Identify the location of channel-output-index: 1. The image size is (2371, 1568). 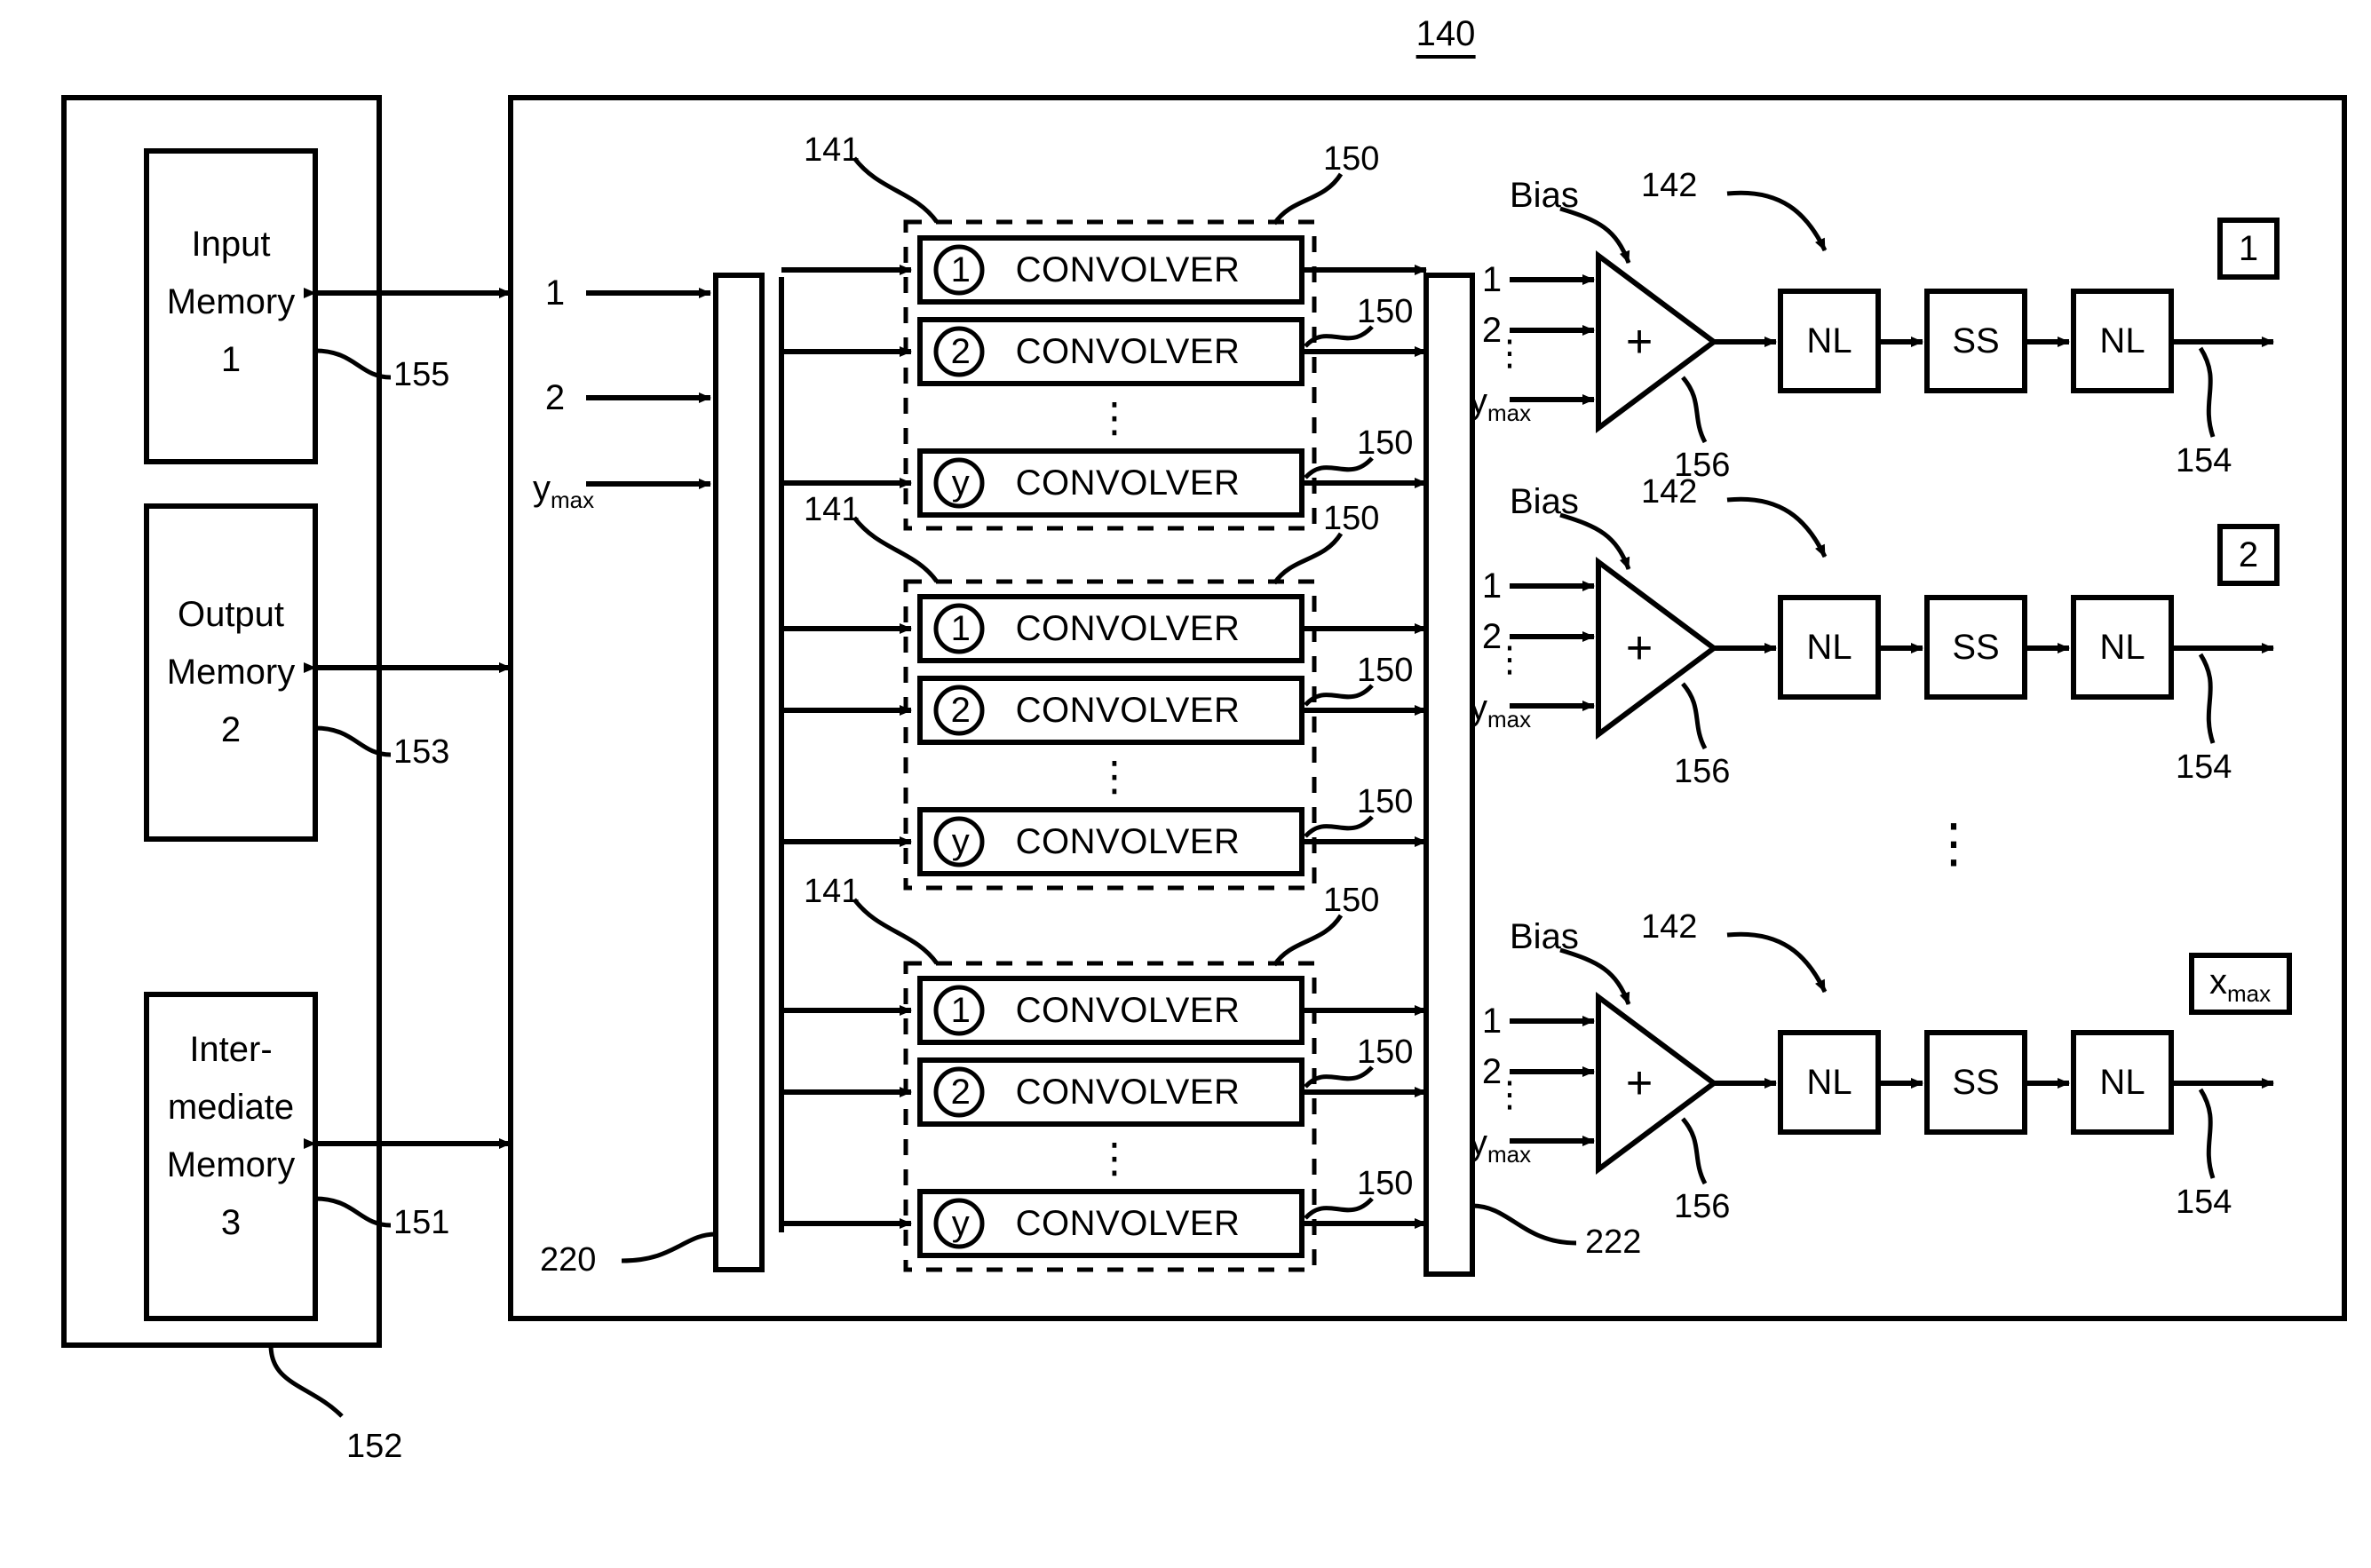
(2248, 248).